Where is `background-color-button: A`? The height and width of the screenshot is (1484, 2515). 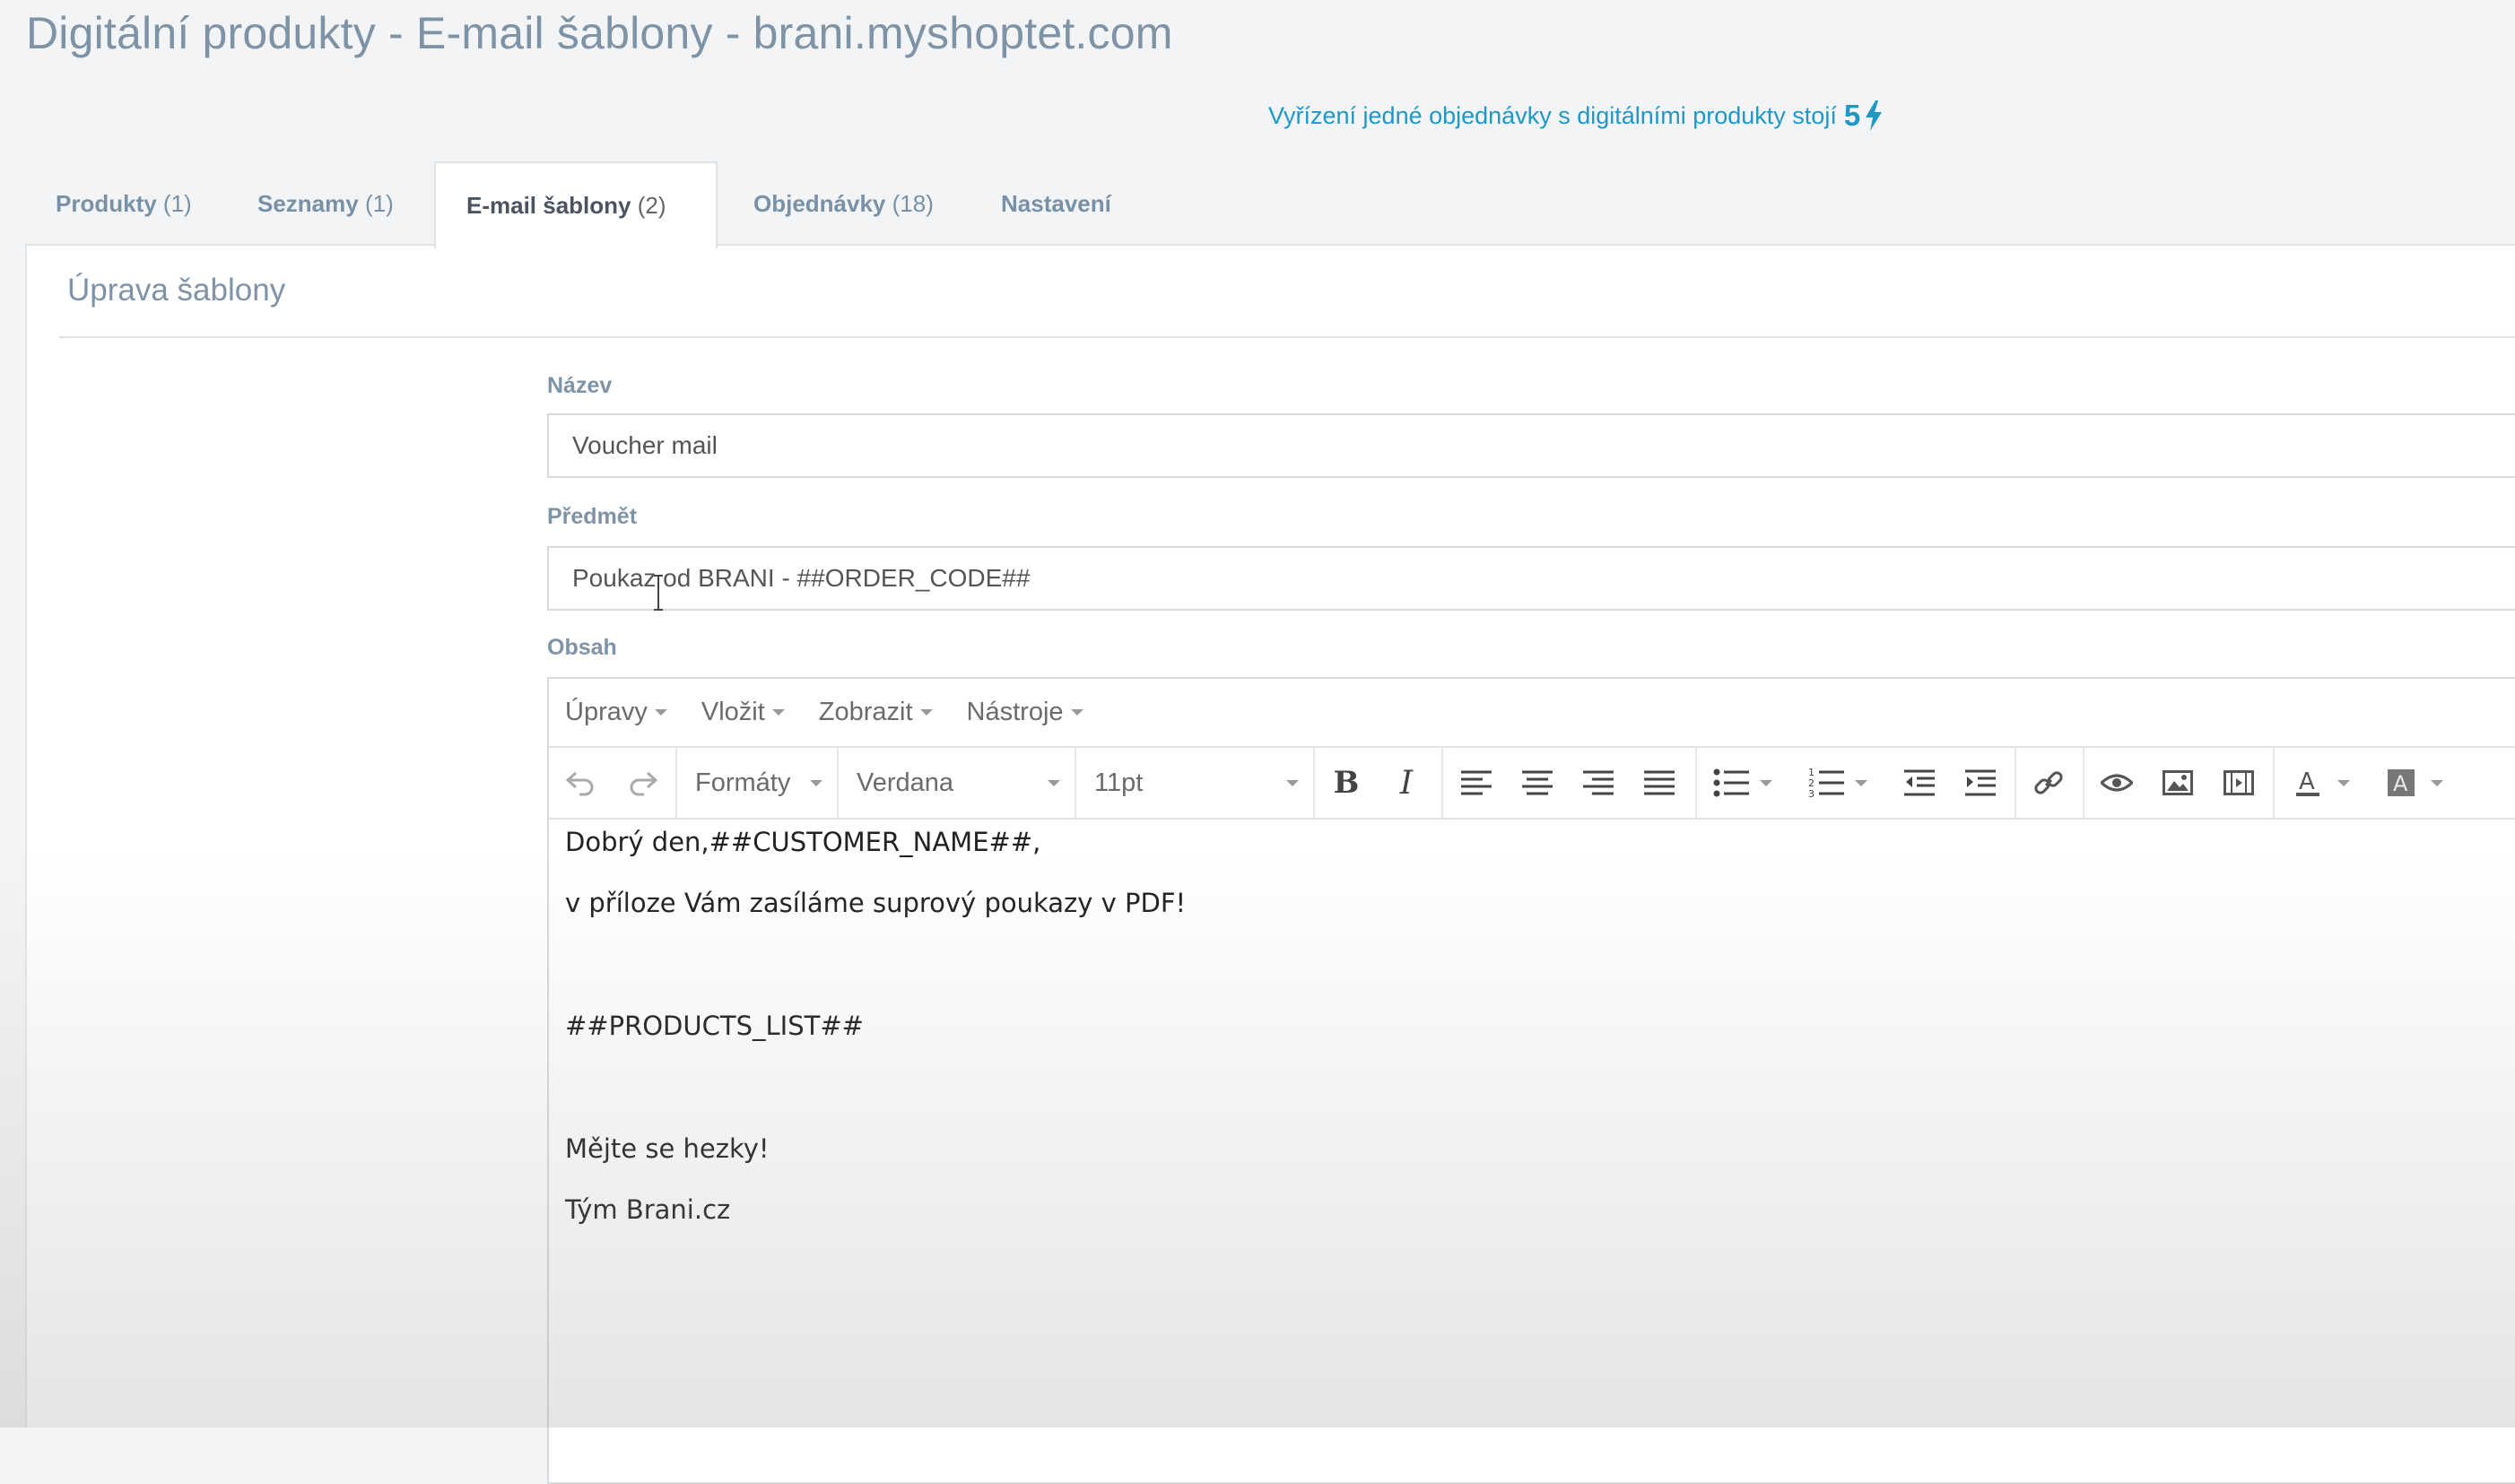 background-color-button: A is located at coordinates (2414, 783).